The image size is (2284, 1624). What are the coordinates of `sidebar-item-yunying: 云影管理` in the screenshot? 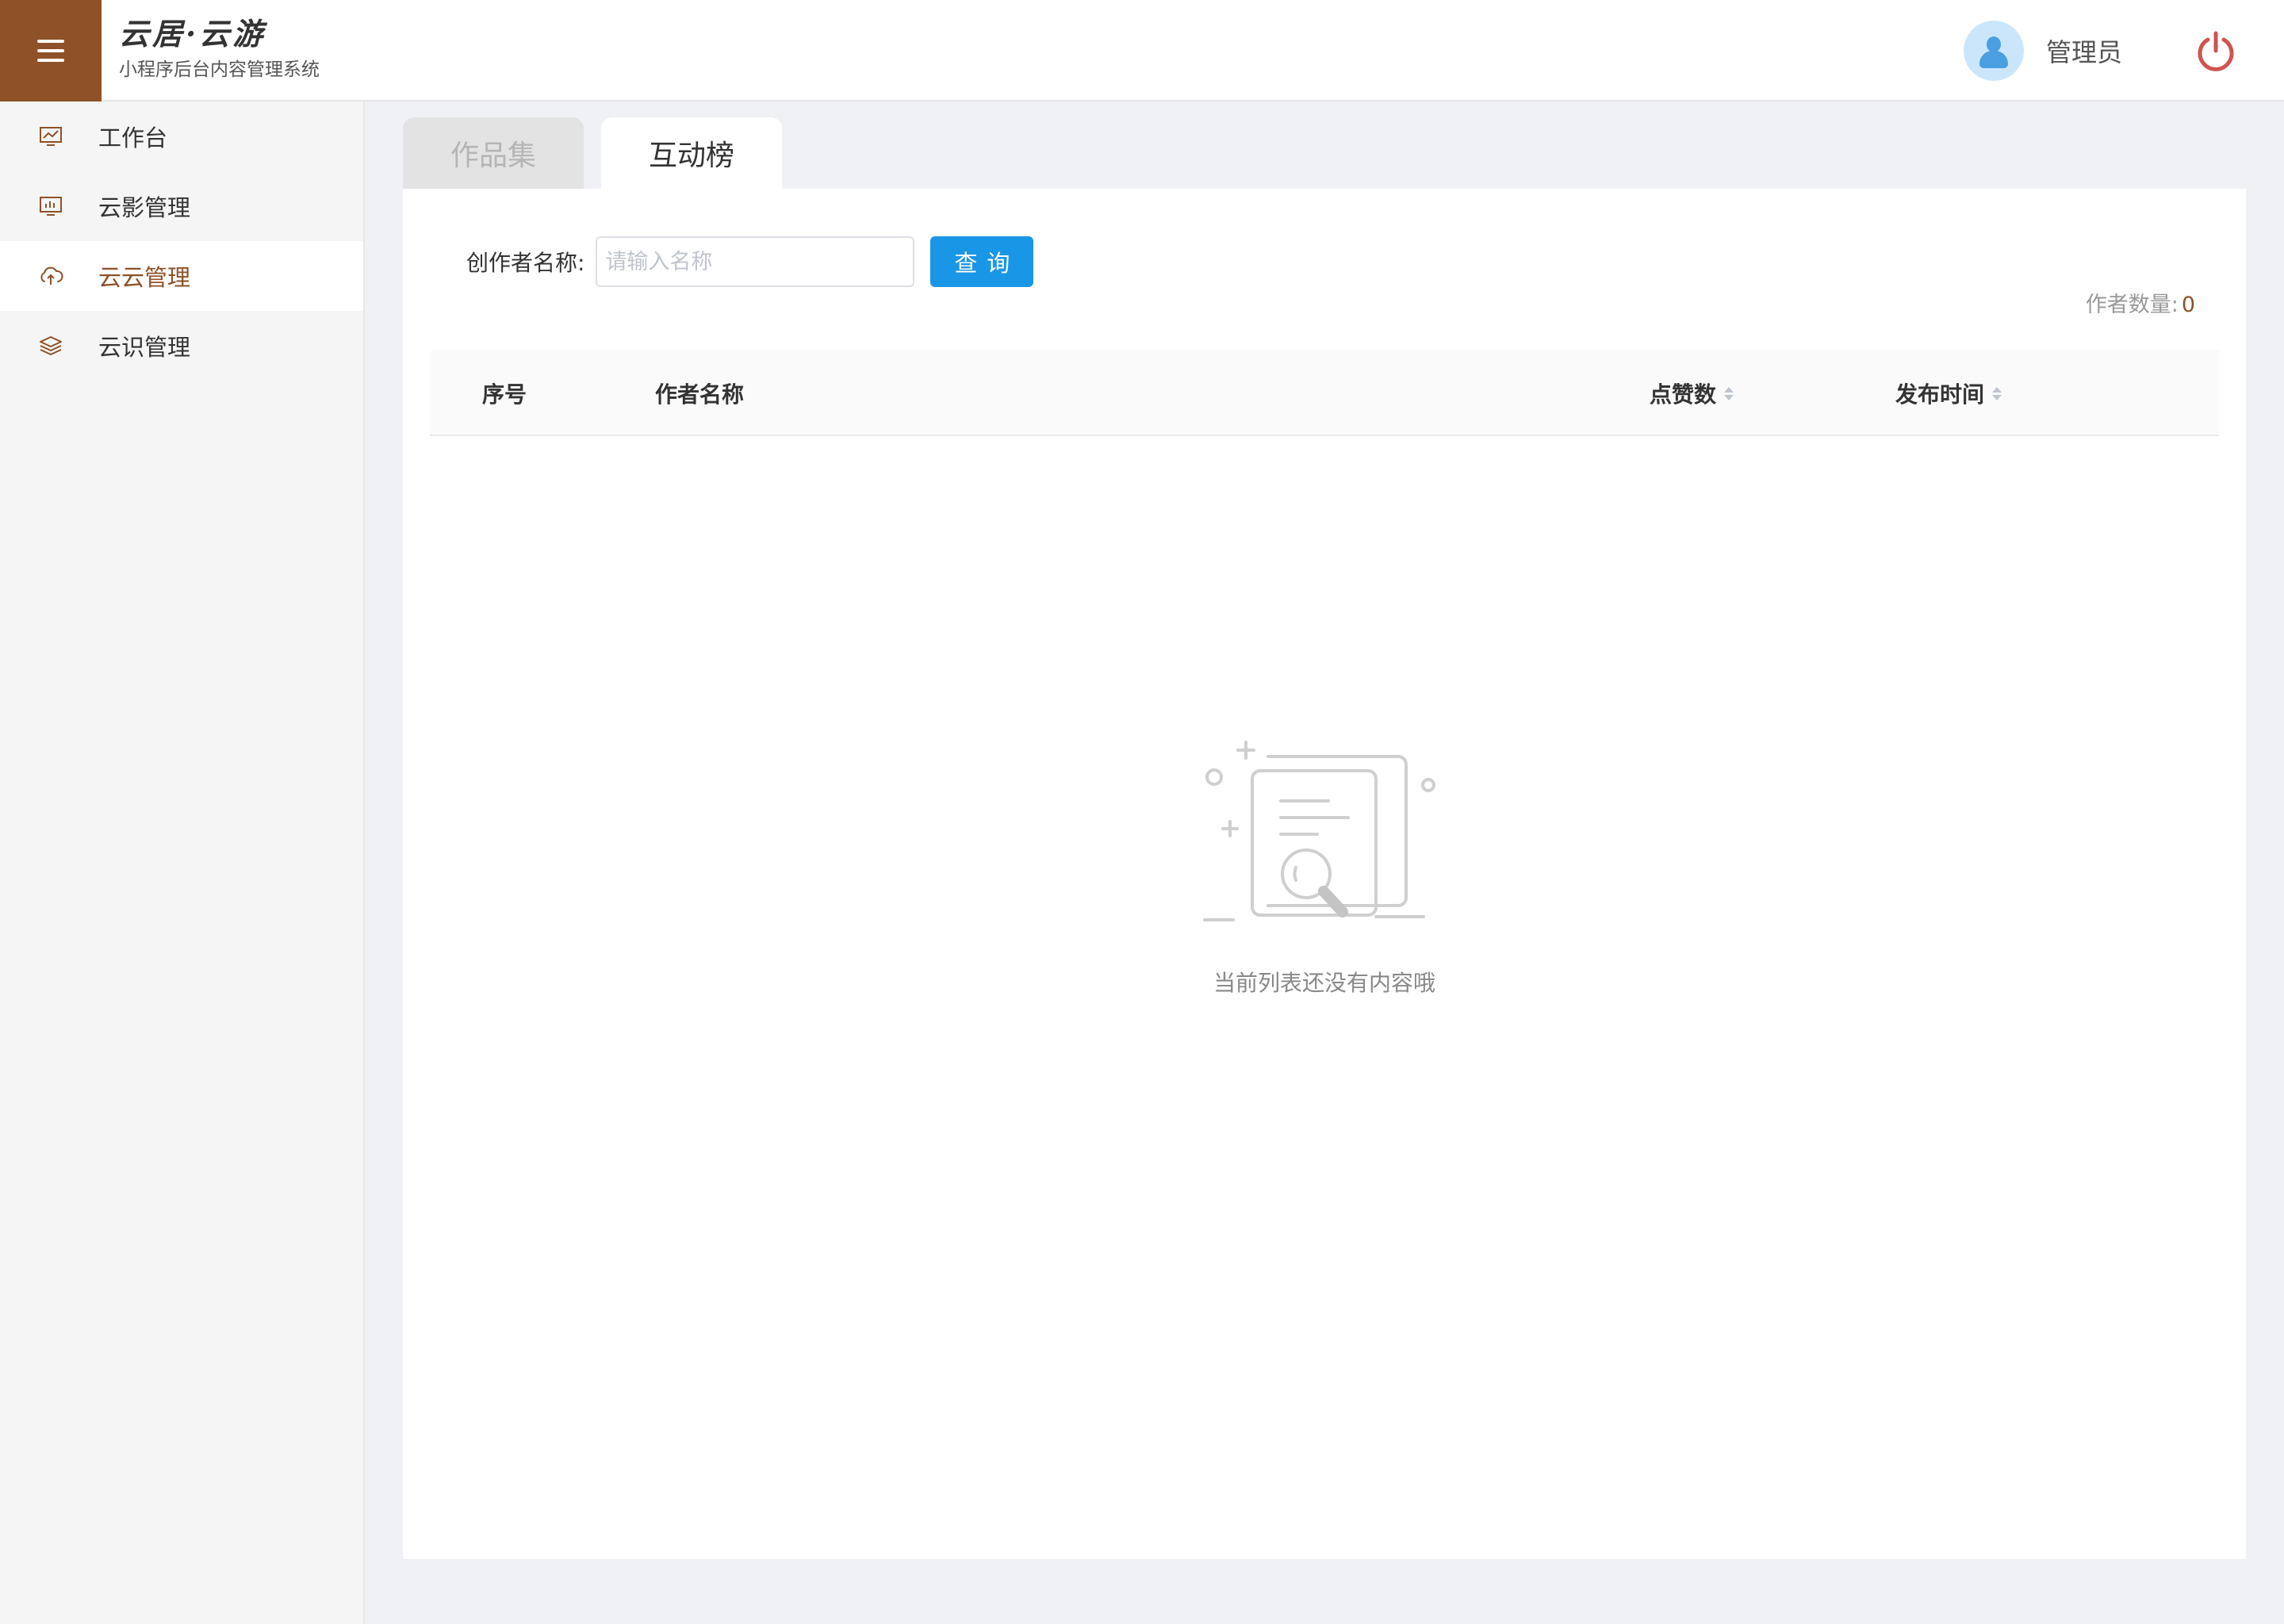 It's located at (181, 206).